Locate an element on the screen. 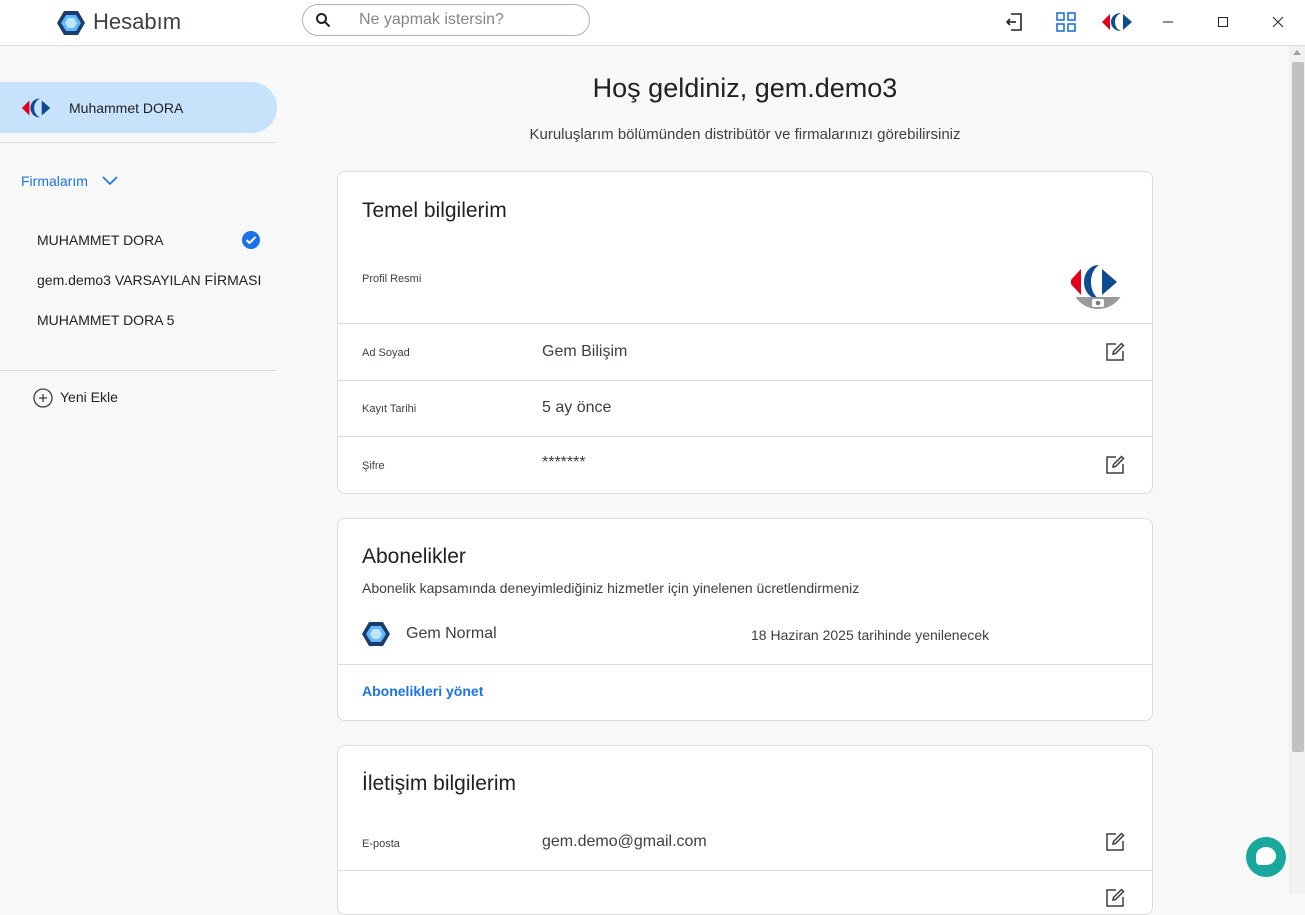 The image size is (1305, 915). gem-logo-icon is located at coordinates (376, 634).